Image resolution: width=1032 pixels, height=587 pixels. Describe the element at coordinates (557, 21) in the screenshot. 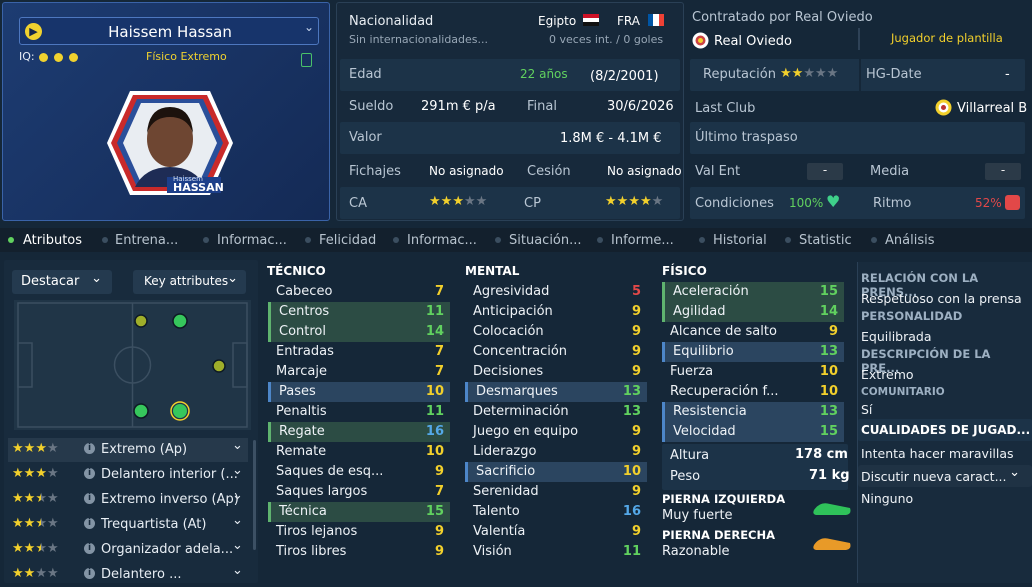

I see `country-1: Egipto` at that location.